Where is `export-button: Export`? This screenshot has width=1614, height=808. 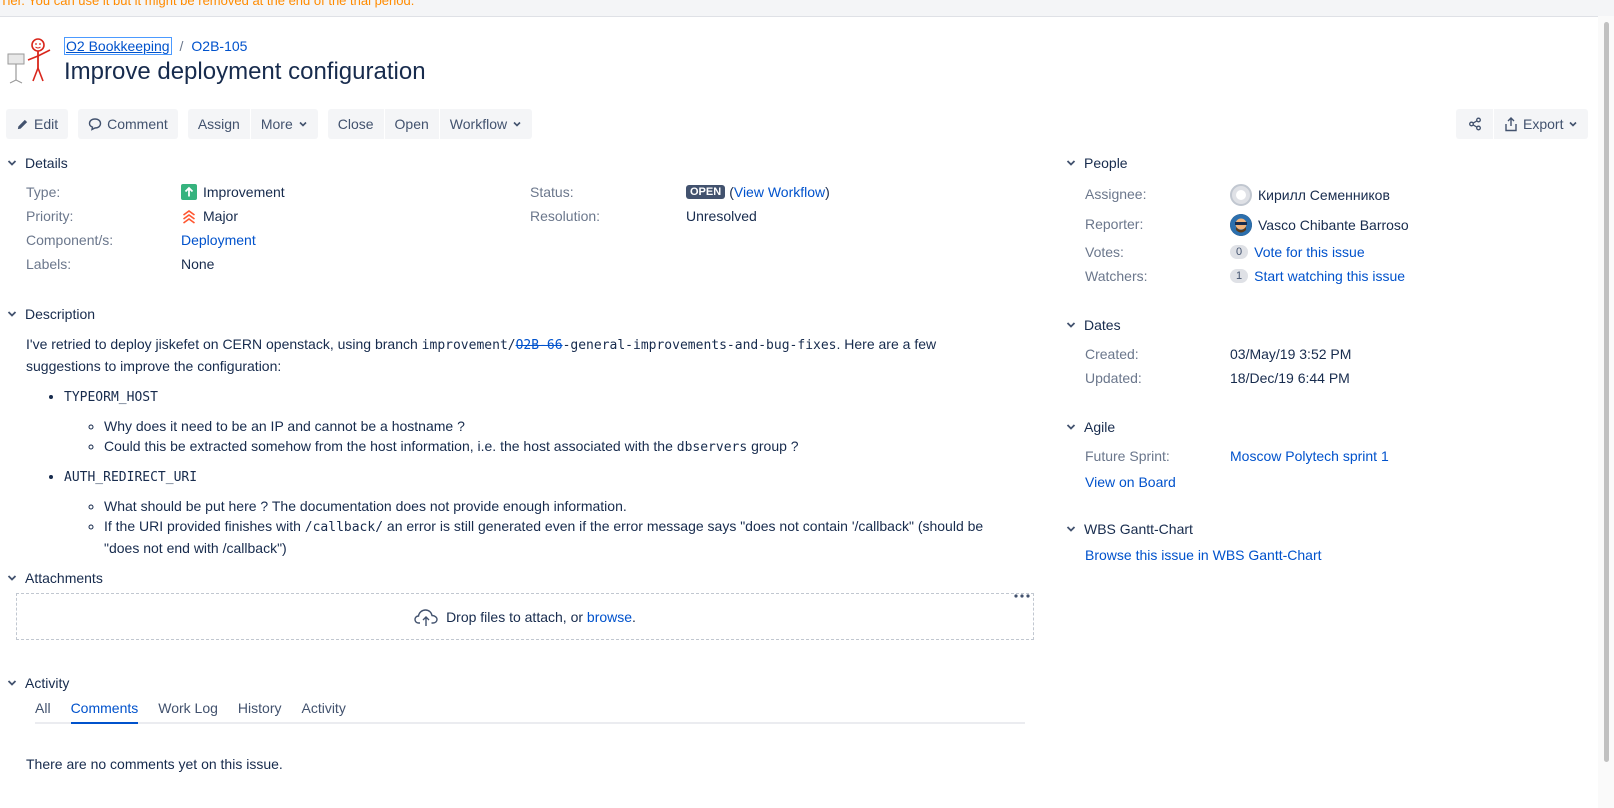 export-button: Export is located at coordinates (1541, 124).